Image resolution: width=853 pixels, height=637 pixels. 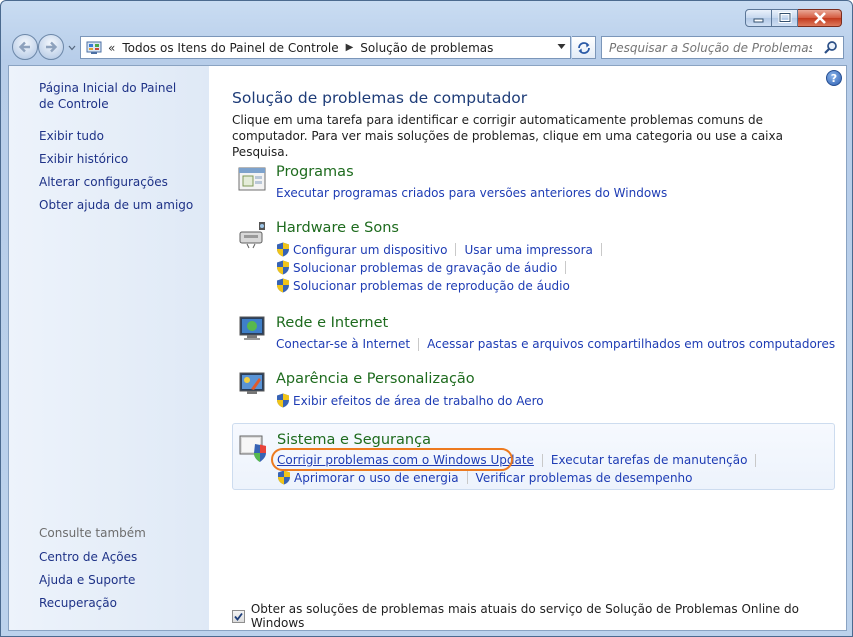 What do you see at coordinates (376, 478) in the screenshot?
I see `task-link: Aprimorar o uso de energia` at bounding box center [376, 478].